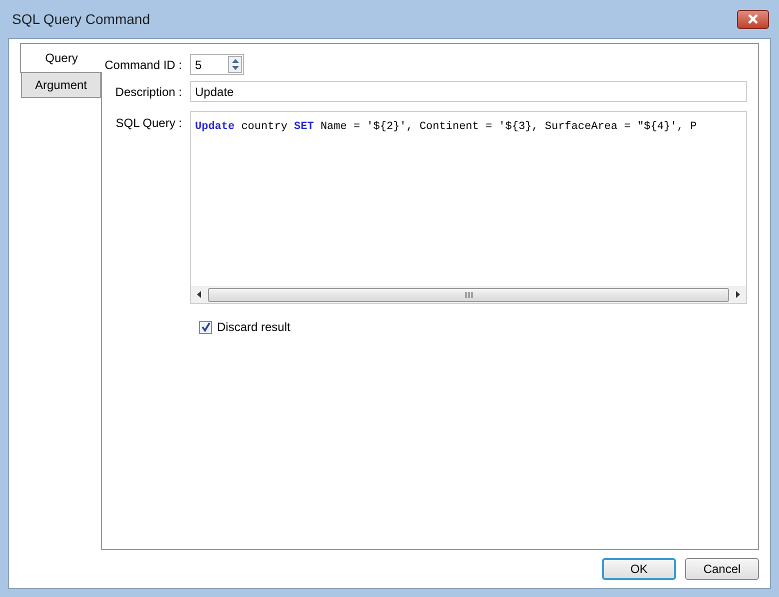 The width and height of the screenshot is (779, 597). I want to click on close-icon, so click(753, 19).